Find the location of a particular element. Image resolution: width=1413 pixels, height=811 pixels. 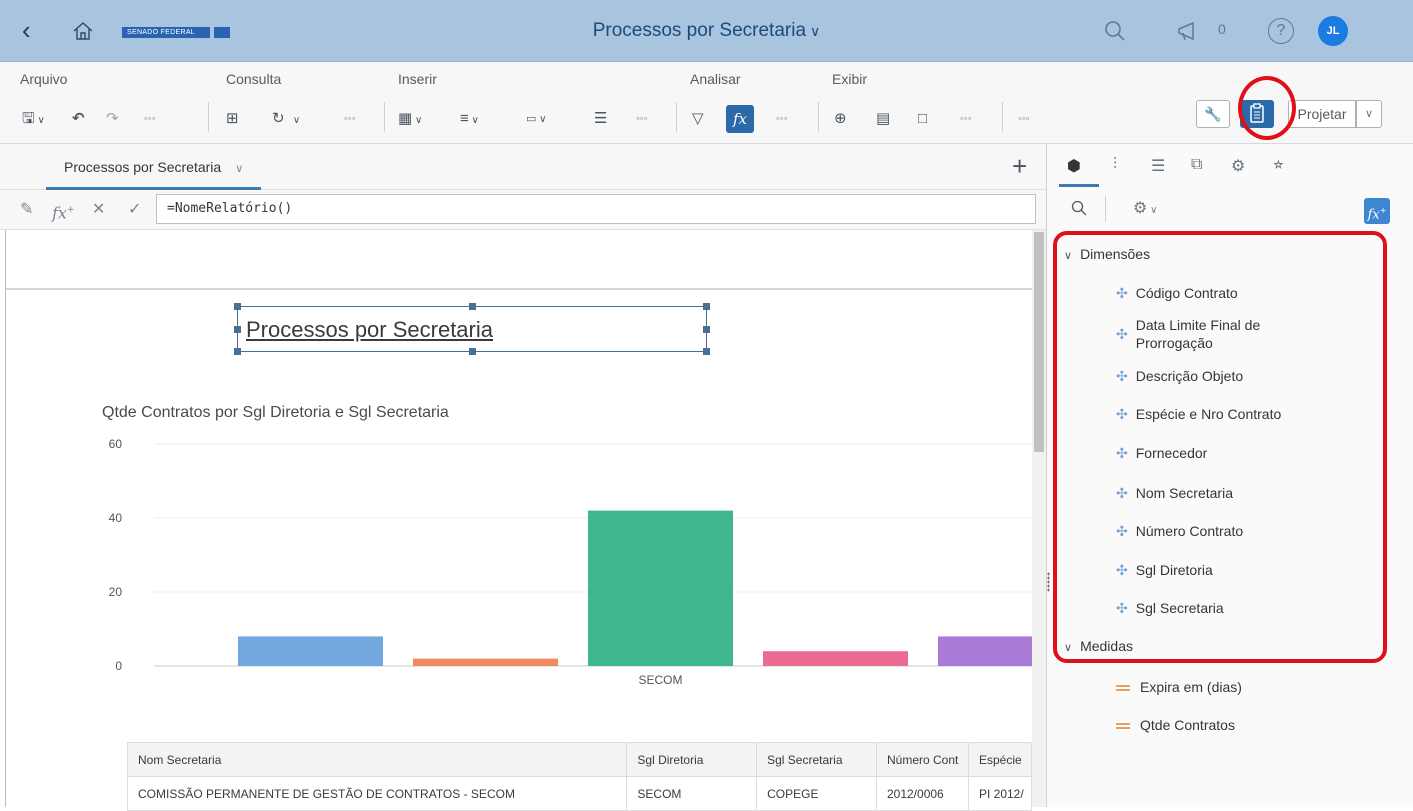

table-header-cell: Número Cont is located at coordinates (922, 759).